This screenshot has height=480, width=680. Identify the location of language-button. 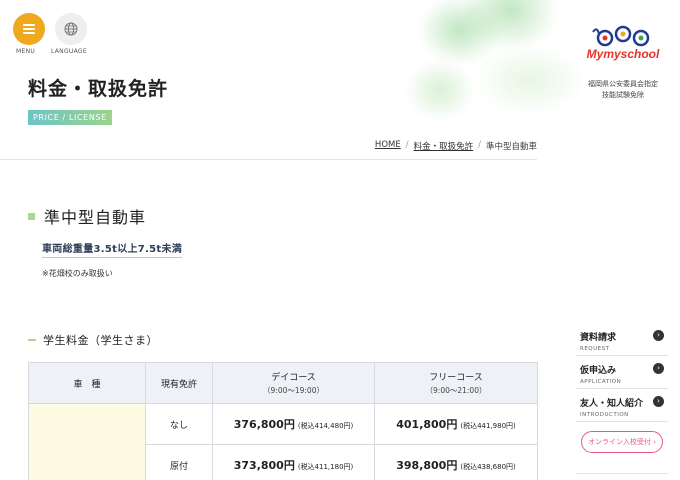
(71, 29).